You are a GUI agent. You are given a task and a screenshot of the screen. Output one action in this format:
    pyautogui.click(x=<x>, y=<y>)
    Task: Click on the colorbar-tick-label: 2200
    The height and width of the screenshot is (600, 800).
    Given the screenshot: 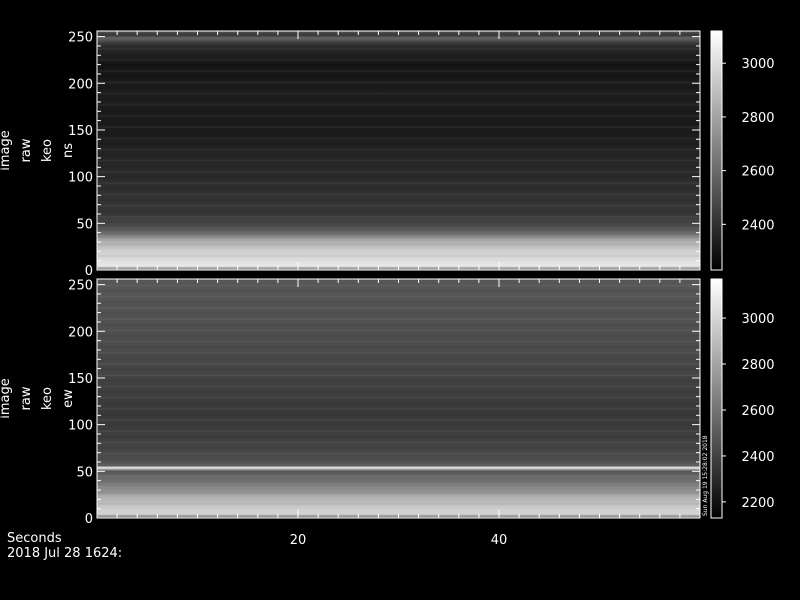 What is the action you would take?
    pyautogui.click(x=757, y=503)
    